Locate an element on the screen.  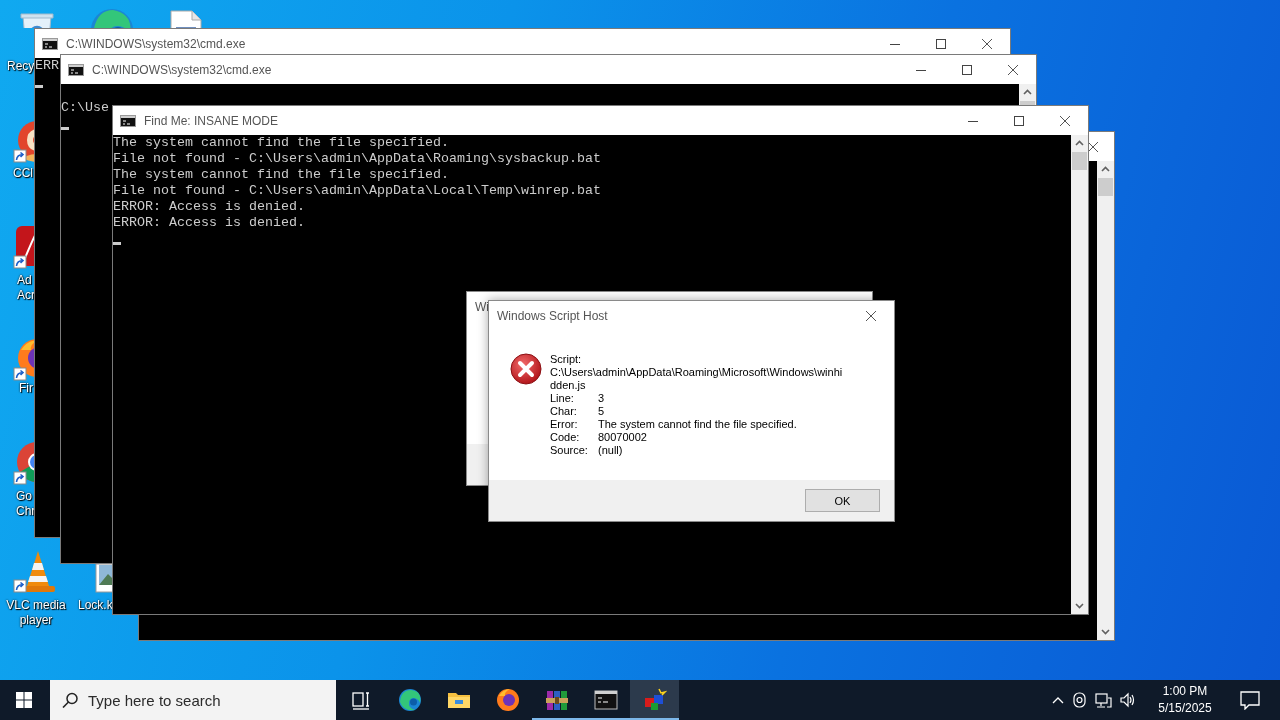
task-view-icon is located at coordinates (360, 700).